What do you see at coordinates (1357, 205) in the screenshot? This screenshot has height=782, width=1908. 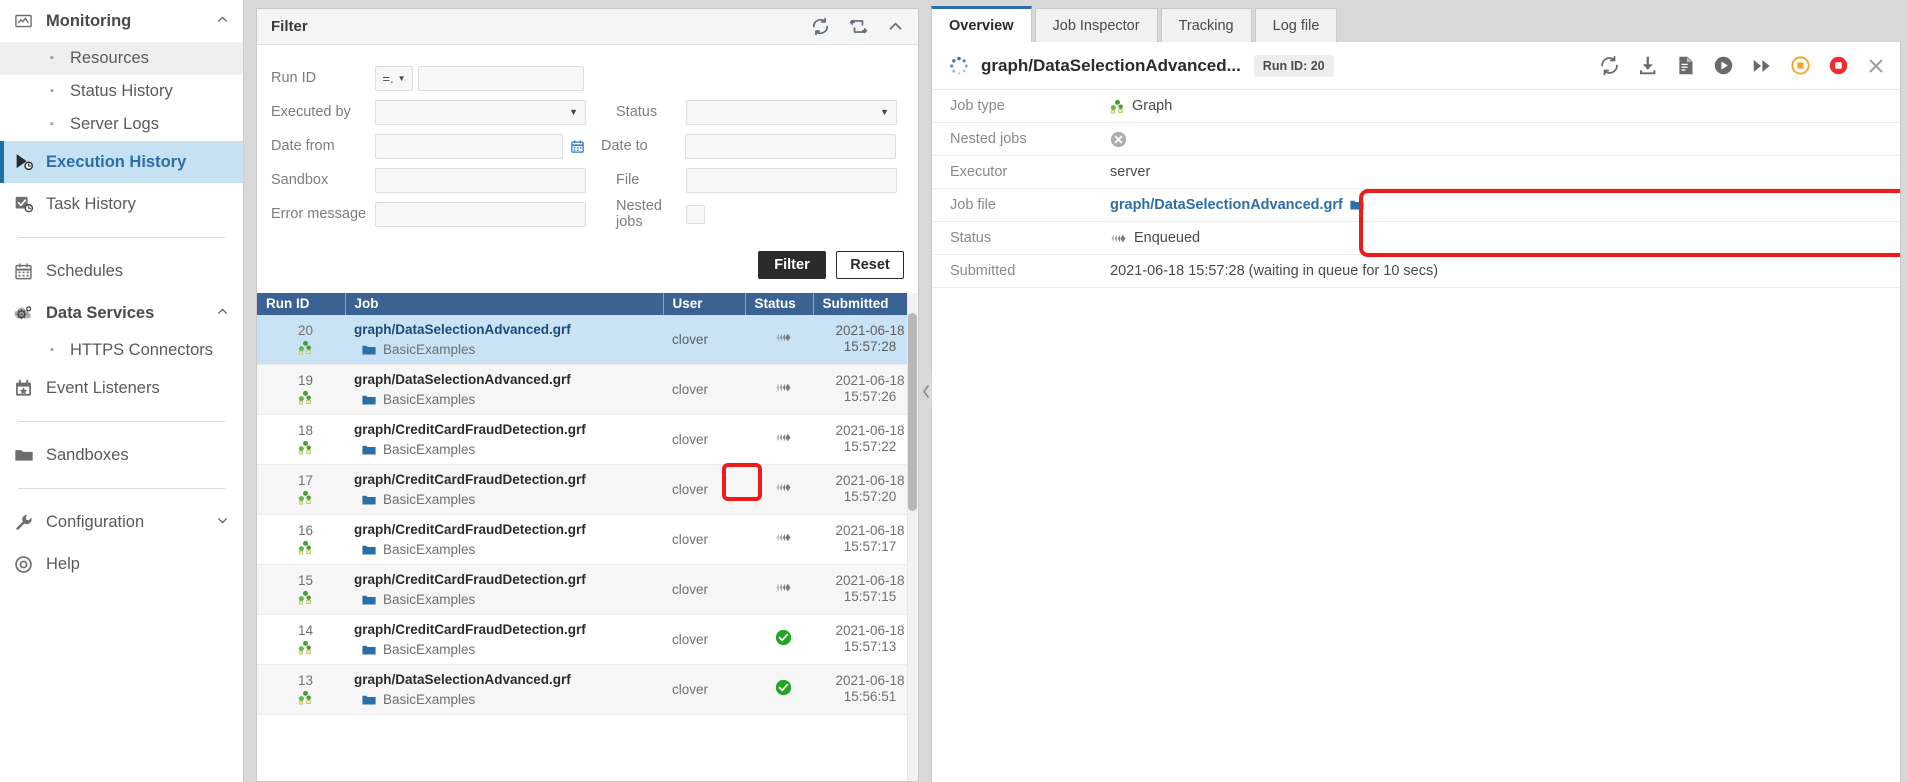 I see `open-sandbox-folder-icon` at bounding box center [1357, 205].